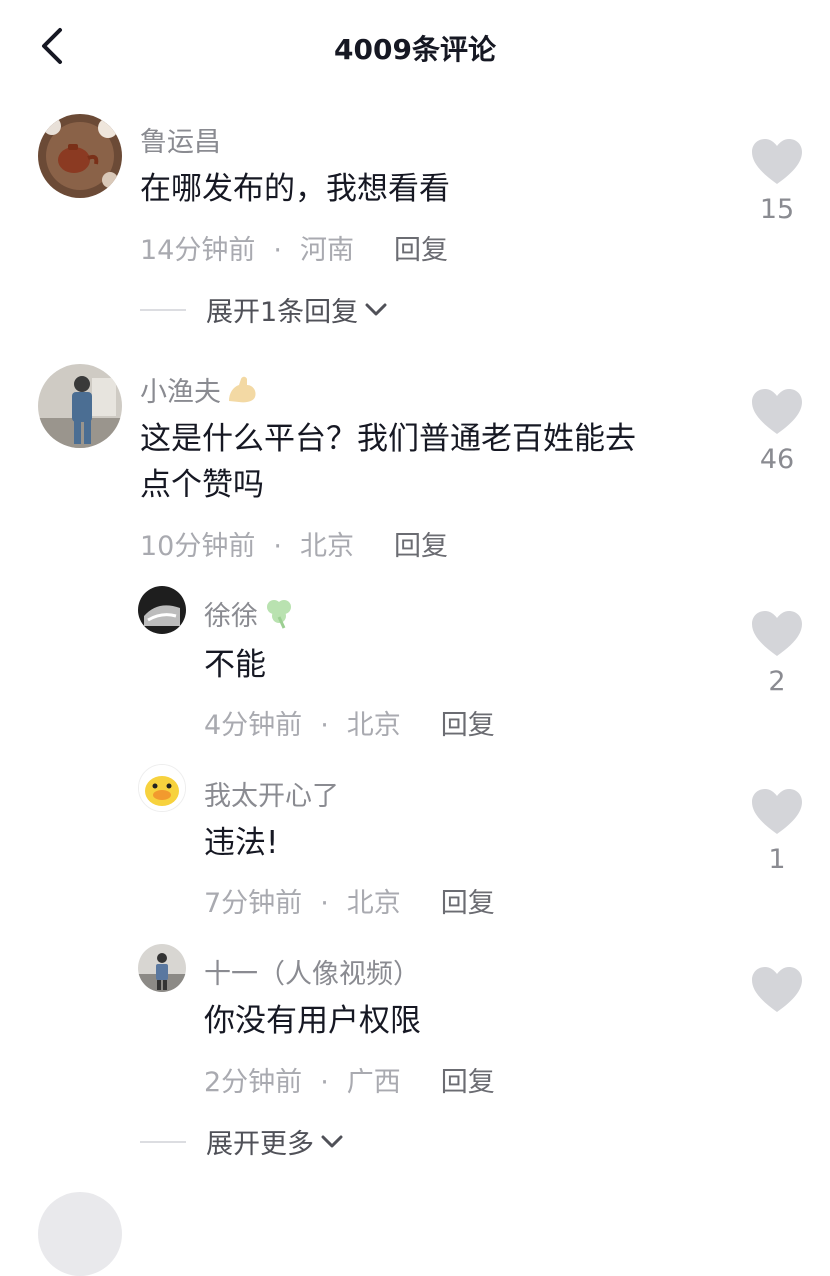  I want to click on like-button: 1, so click(777, 831).